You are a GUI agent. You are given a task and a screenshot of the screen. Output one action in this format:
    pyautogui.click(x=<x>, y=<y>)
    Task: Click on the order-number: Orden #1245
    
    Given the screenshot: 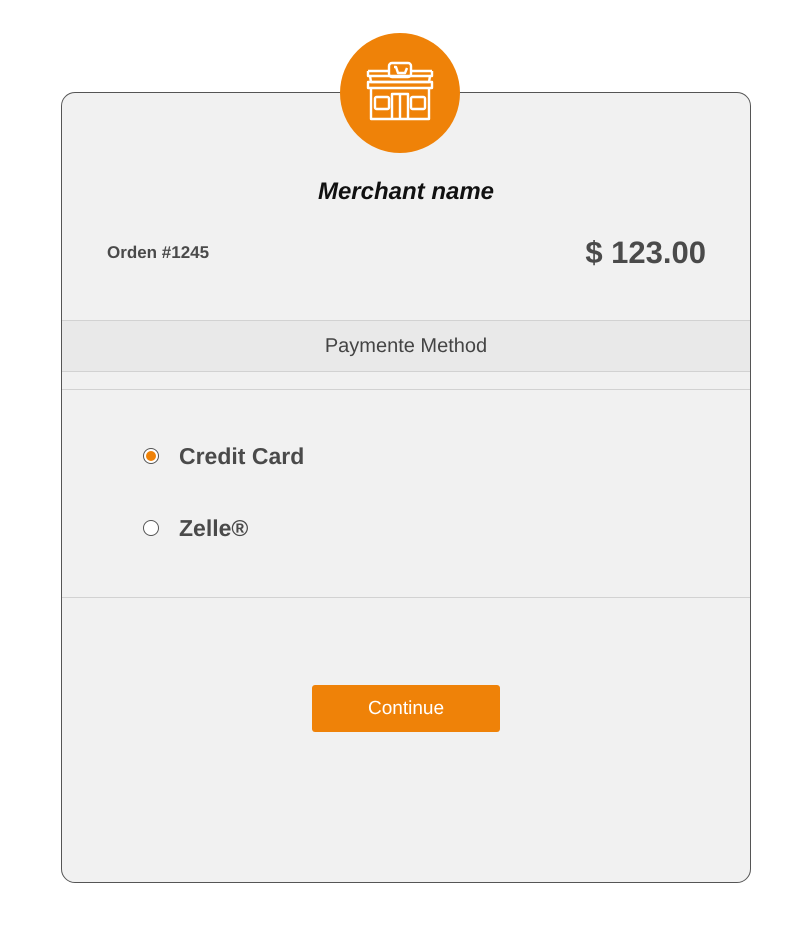 What is the action you would take?
    pyautogui.click(x=158, y=253)
    